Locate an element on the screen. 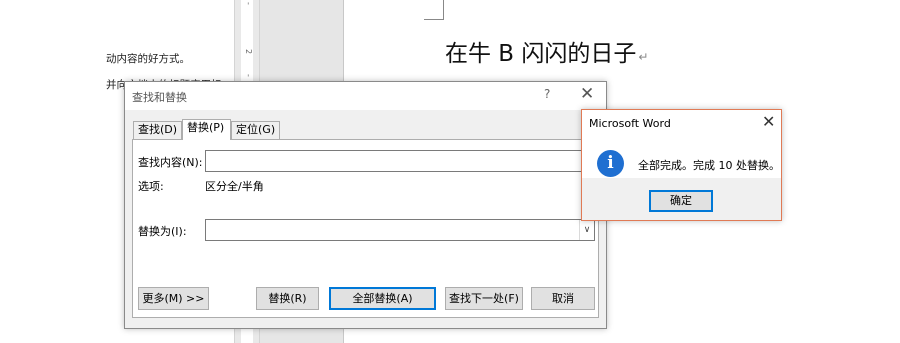 Image resolution: width=900 pixels, height=343 pixels. message-box-titlebar: Microsoft Word ✕ is located at coordinates (681, 123).